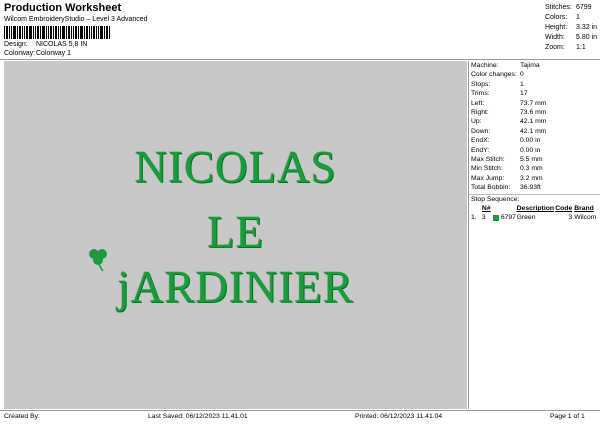  Describe the element at coordinates (524, 94) in the screenshot. I see `stat-value: 17` at that location.